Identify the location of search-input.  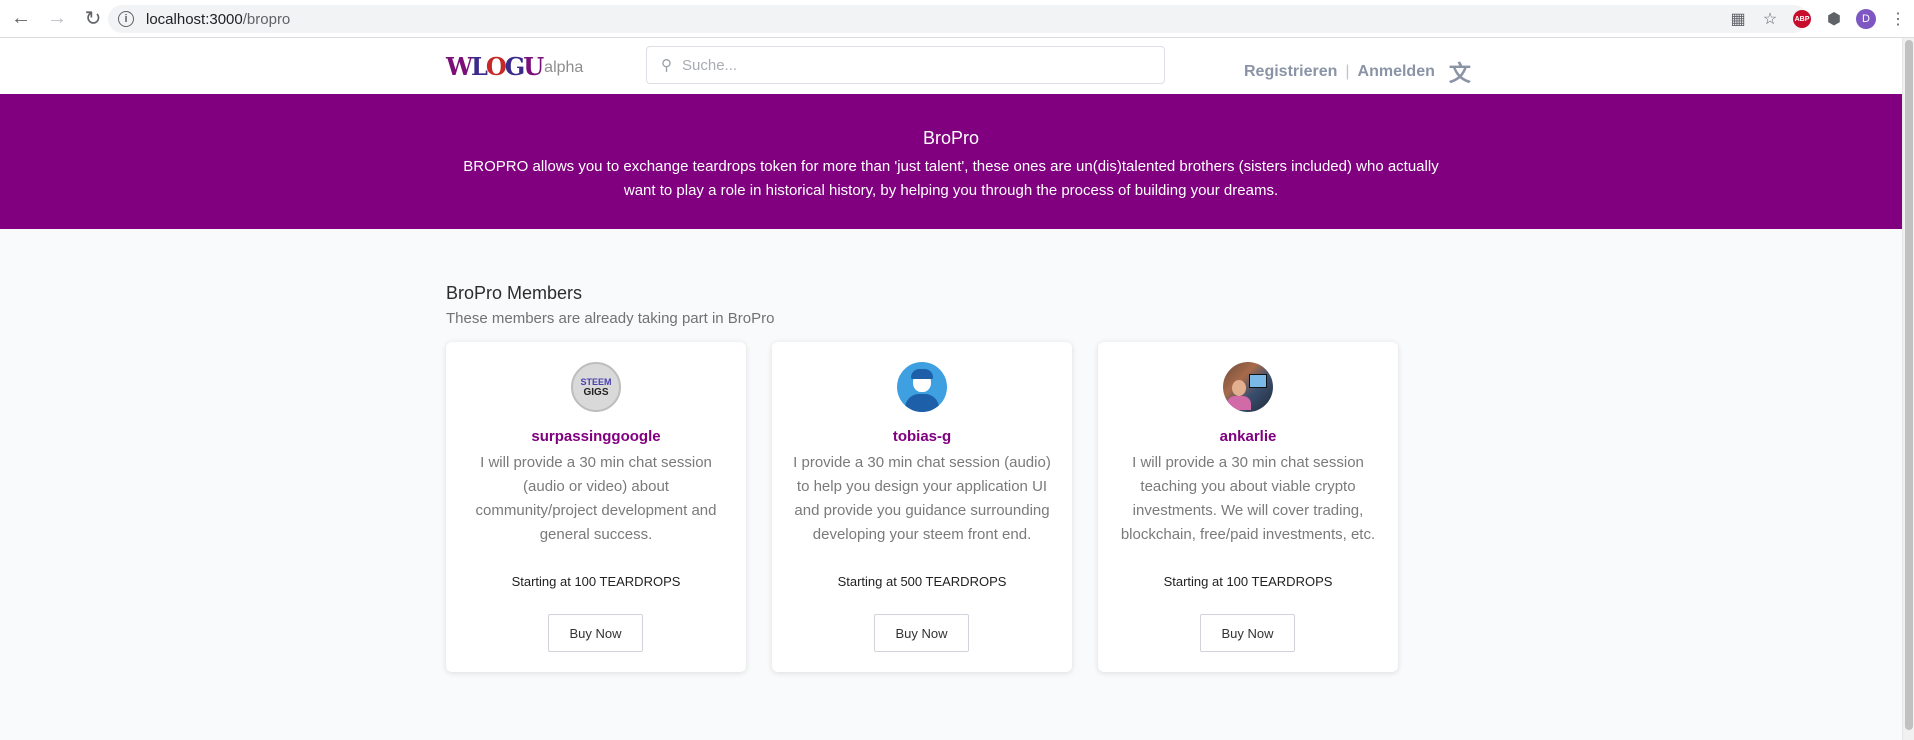
(902, 65).